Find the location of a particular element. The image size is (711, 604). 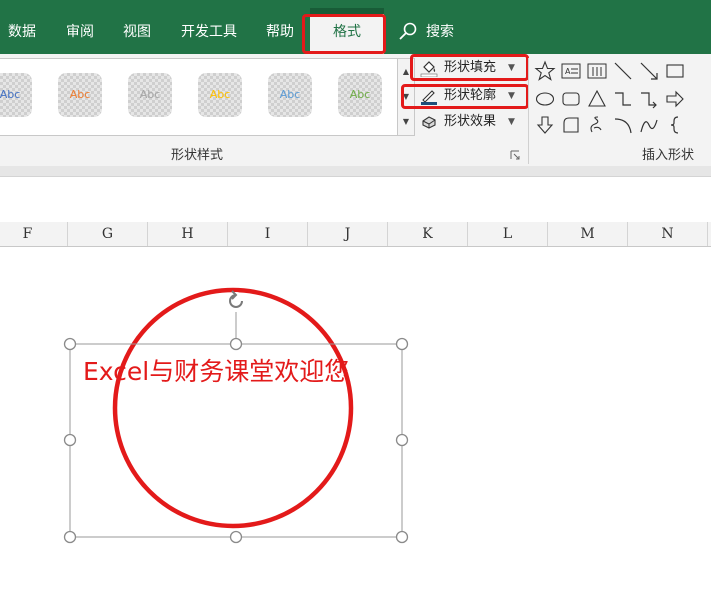

column-header: I is located at coordinates (268, 234).